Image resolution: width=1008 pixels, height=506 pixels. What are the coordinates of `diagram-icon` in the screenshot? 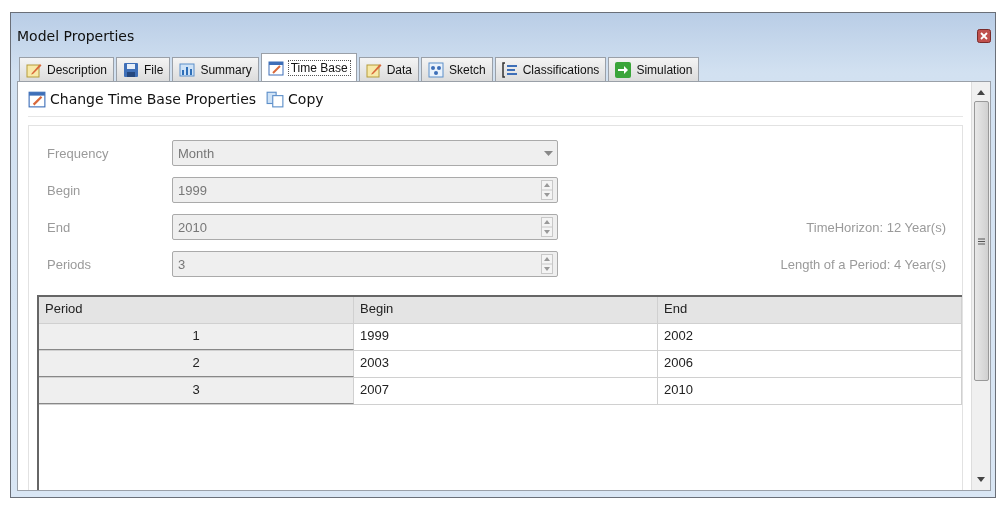 It's located at (436, 69).